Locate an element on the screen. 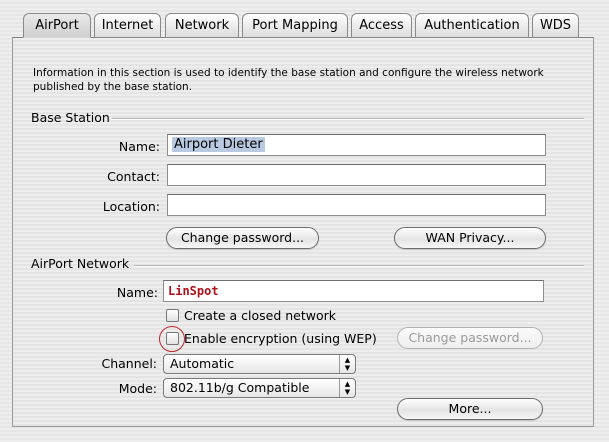 The image size is (609, 442). network-name-value: LinSpot is located at coordinates (193, 291).